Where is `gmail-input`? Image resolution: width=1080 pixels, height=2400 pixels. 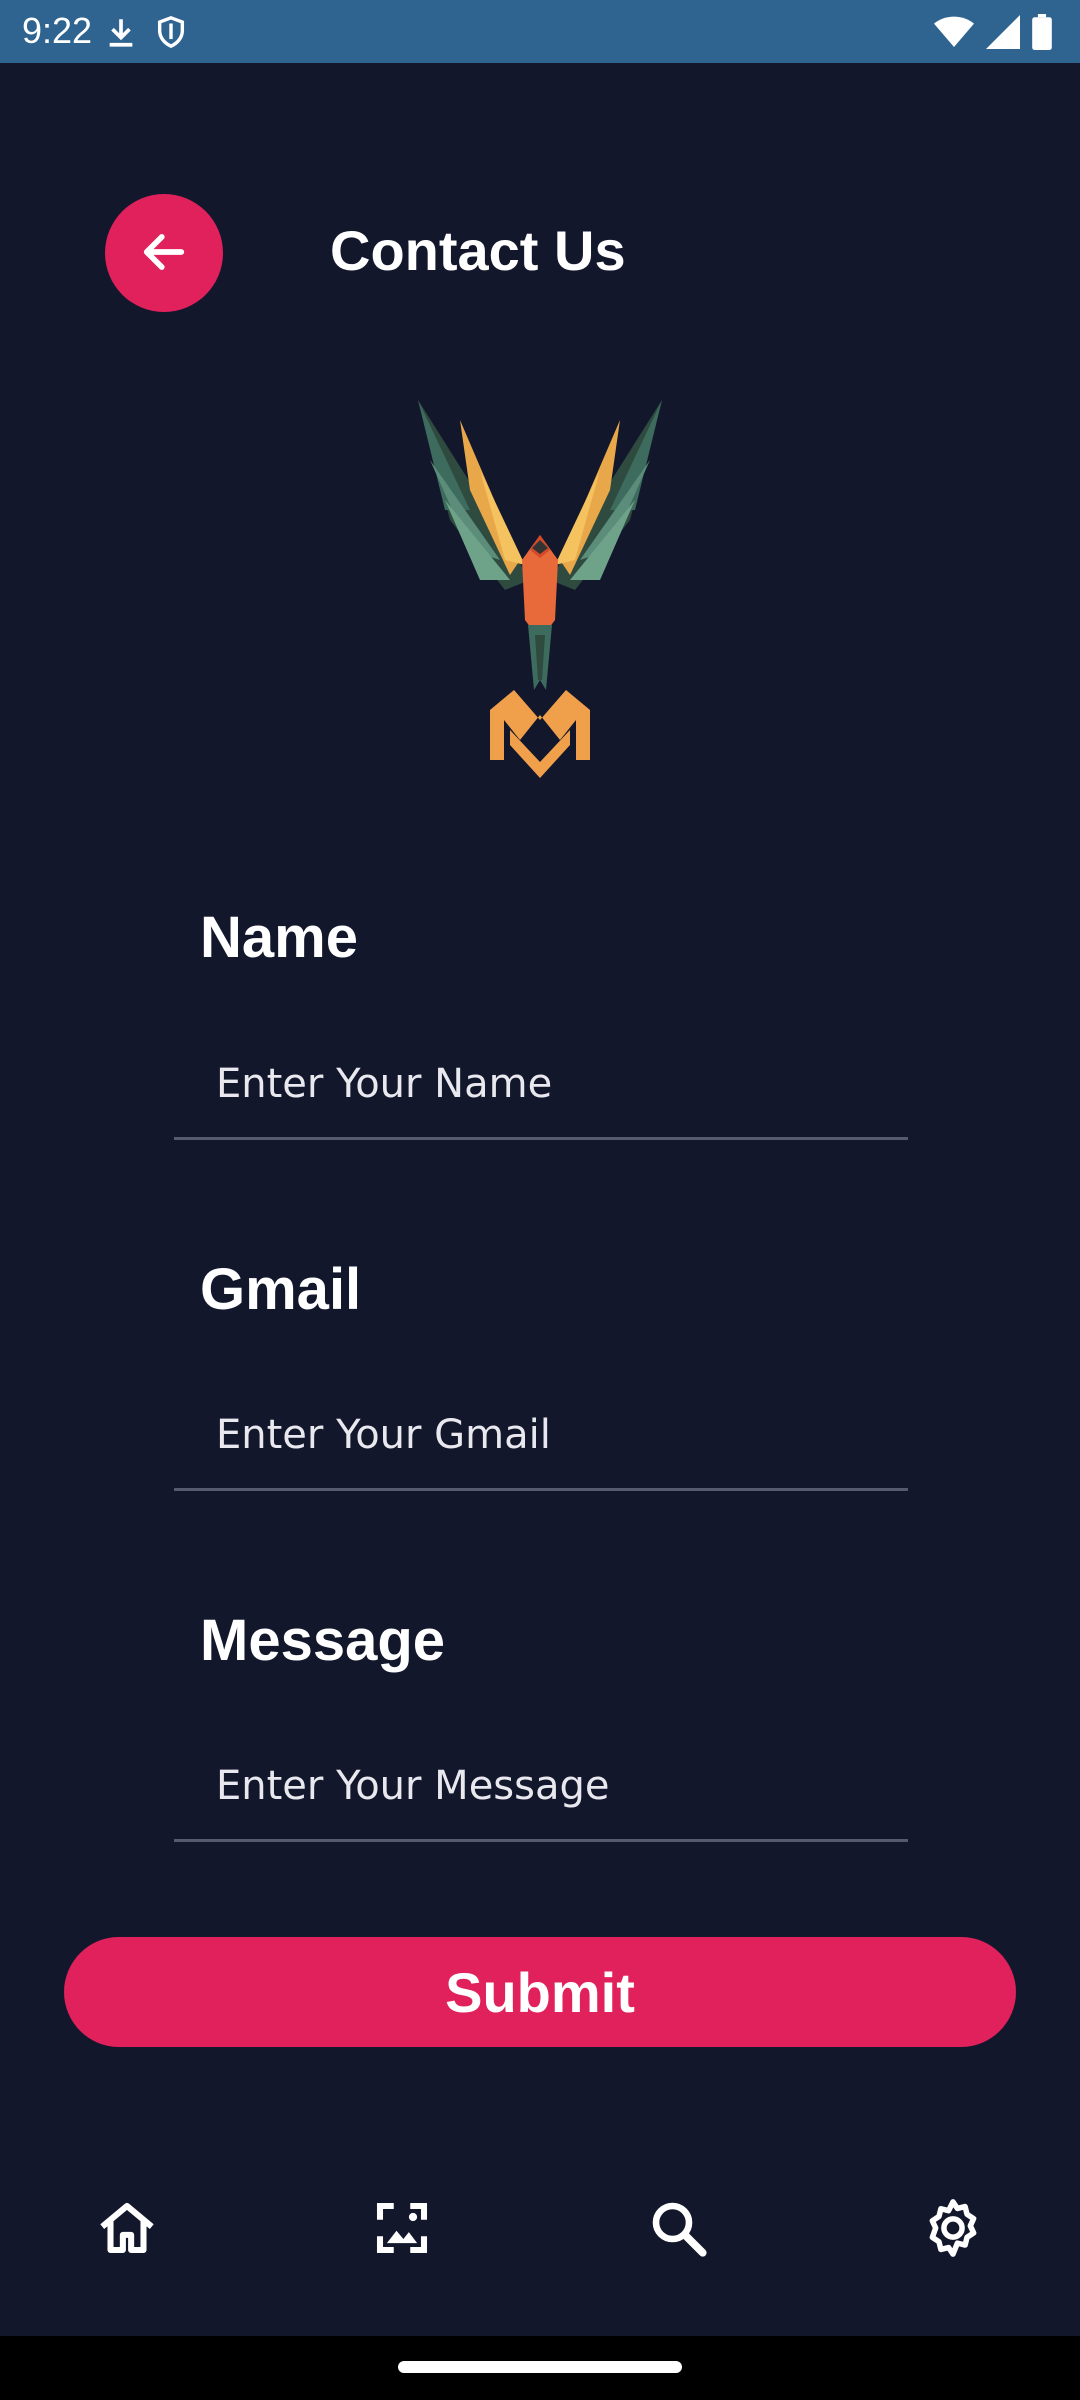 gmail-input is located at coordinates (541, 1436).